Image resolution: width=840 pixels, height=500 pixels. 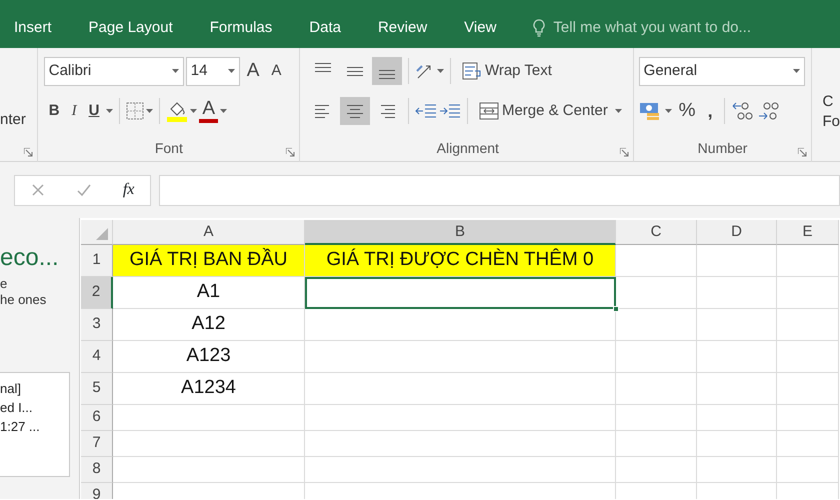 What do you see at coordinates (710, 111) in the screenshot?
I see `comma-style-button: ,` at bounding box center [710, 111].